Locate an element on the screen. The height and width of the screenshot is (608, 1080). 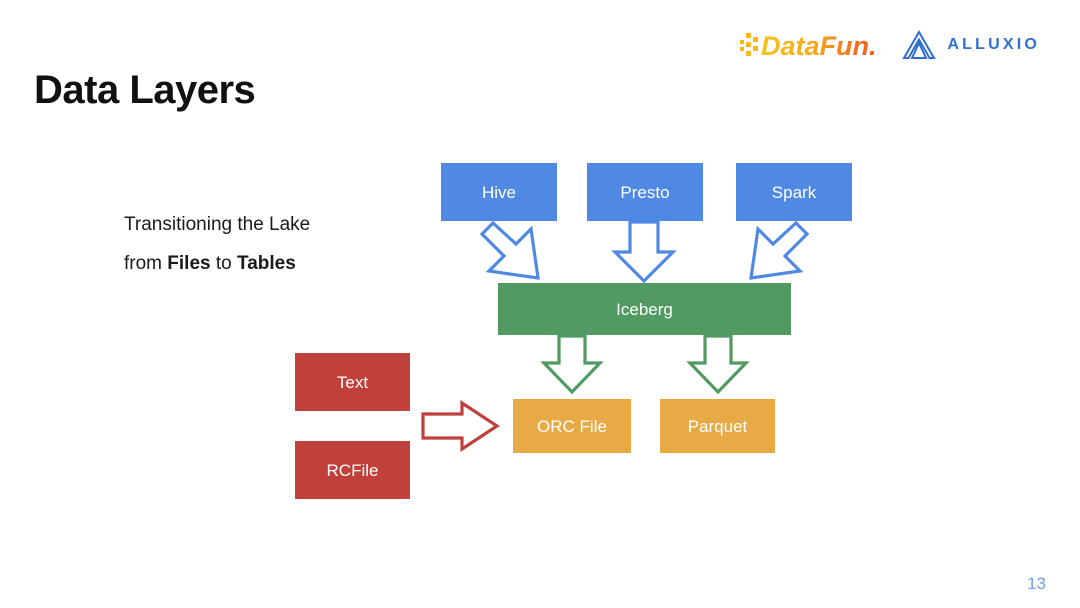
box-engine-hive: Hive is located at coordinates (499, 192).